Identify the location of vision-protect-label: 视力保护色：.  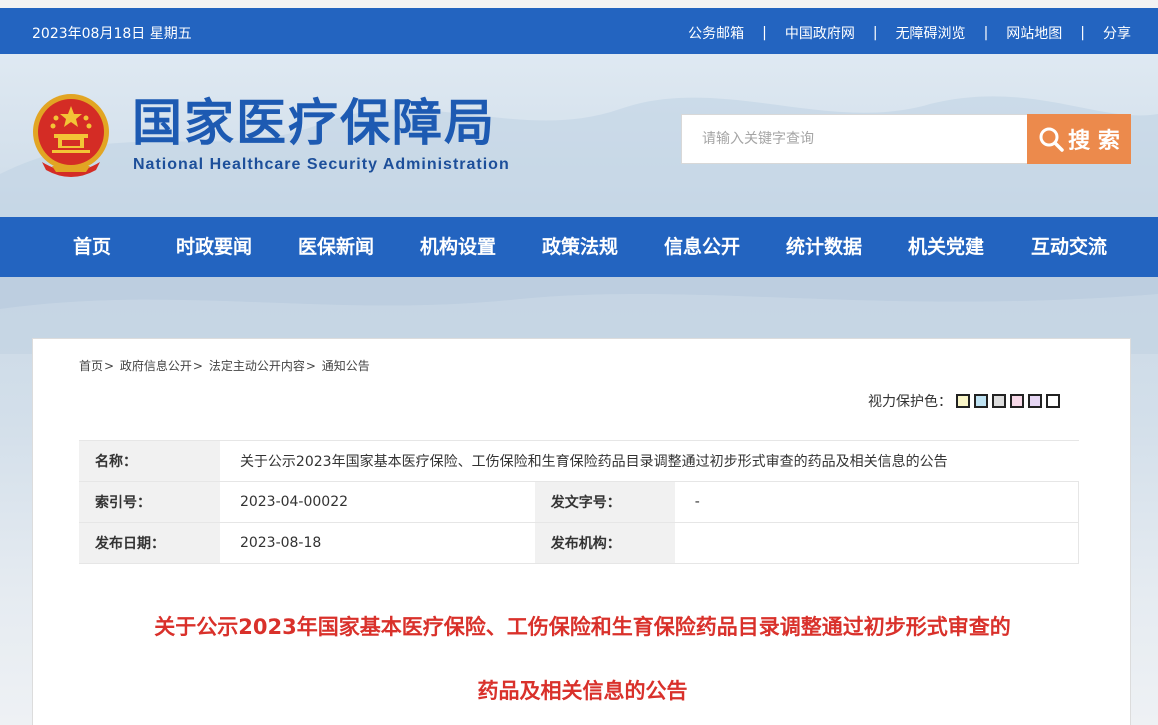
(910, 402).